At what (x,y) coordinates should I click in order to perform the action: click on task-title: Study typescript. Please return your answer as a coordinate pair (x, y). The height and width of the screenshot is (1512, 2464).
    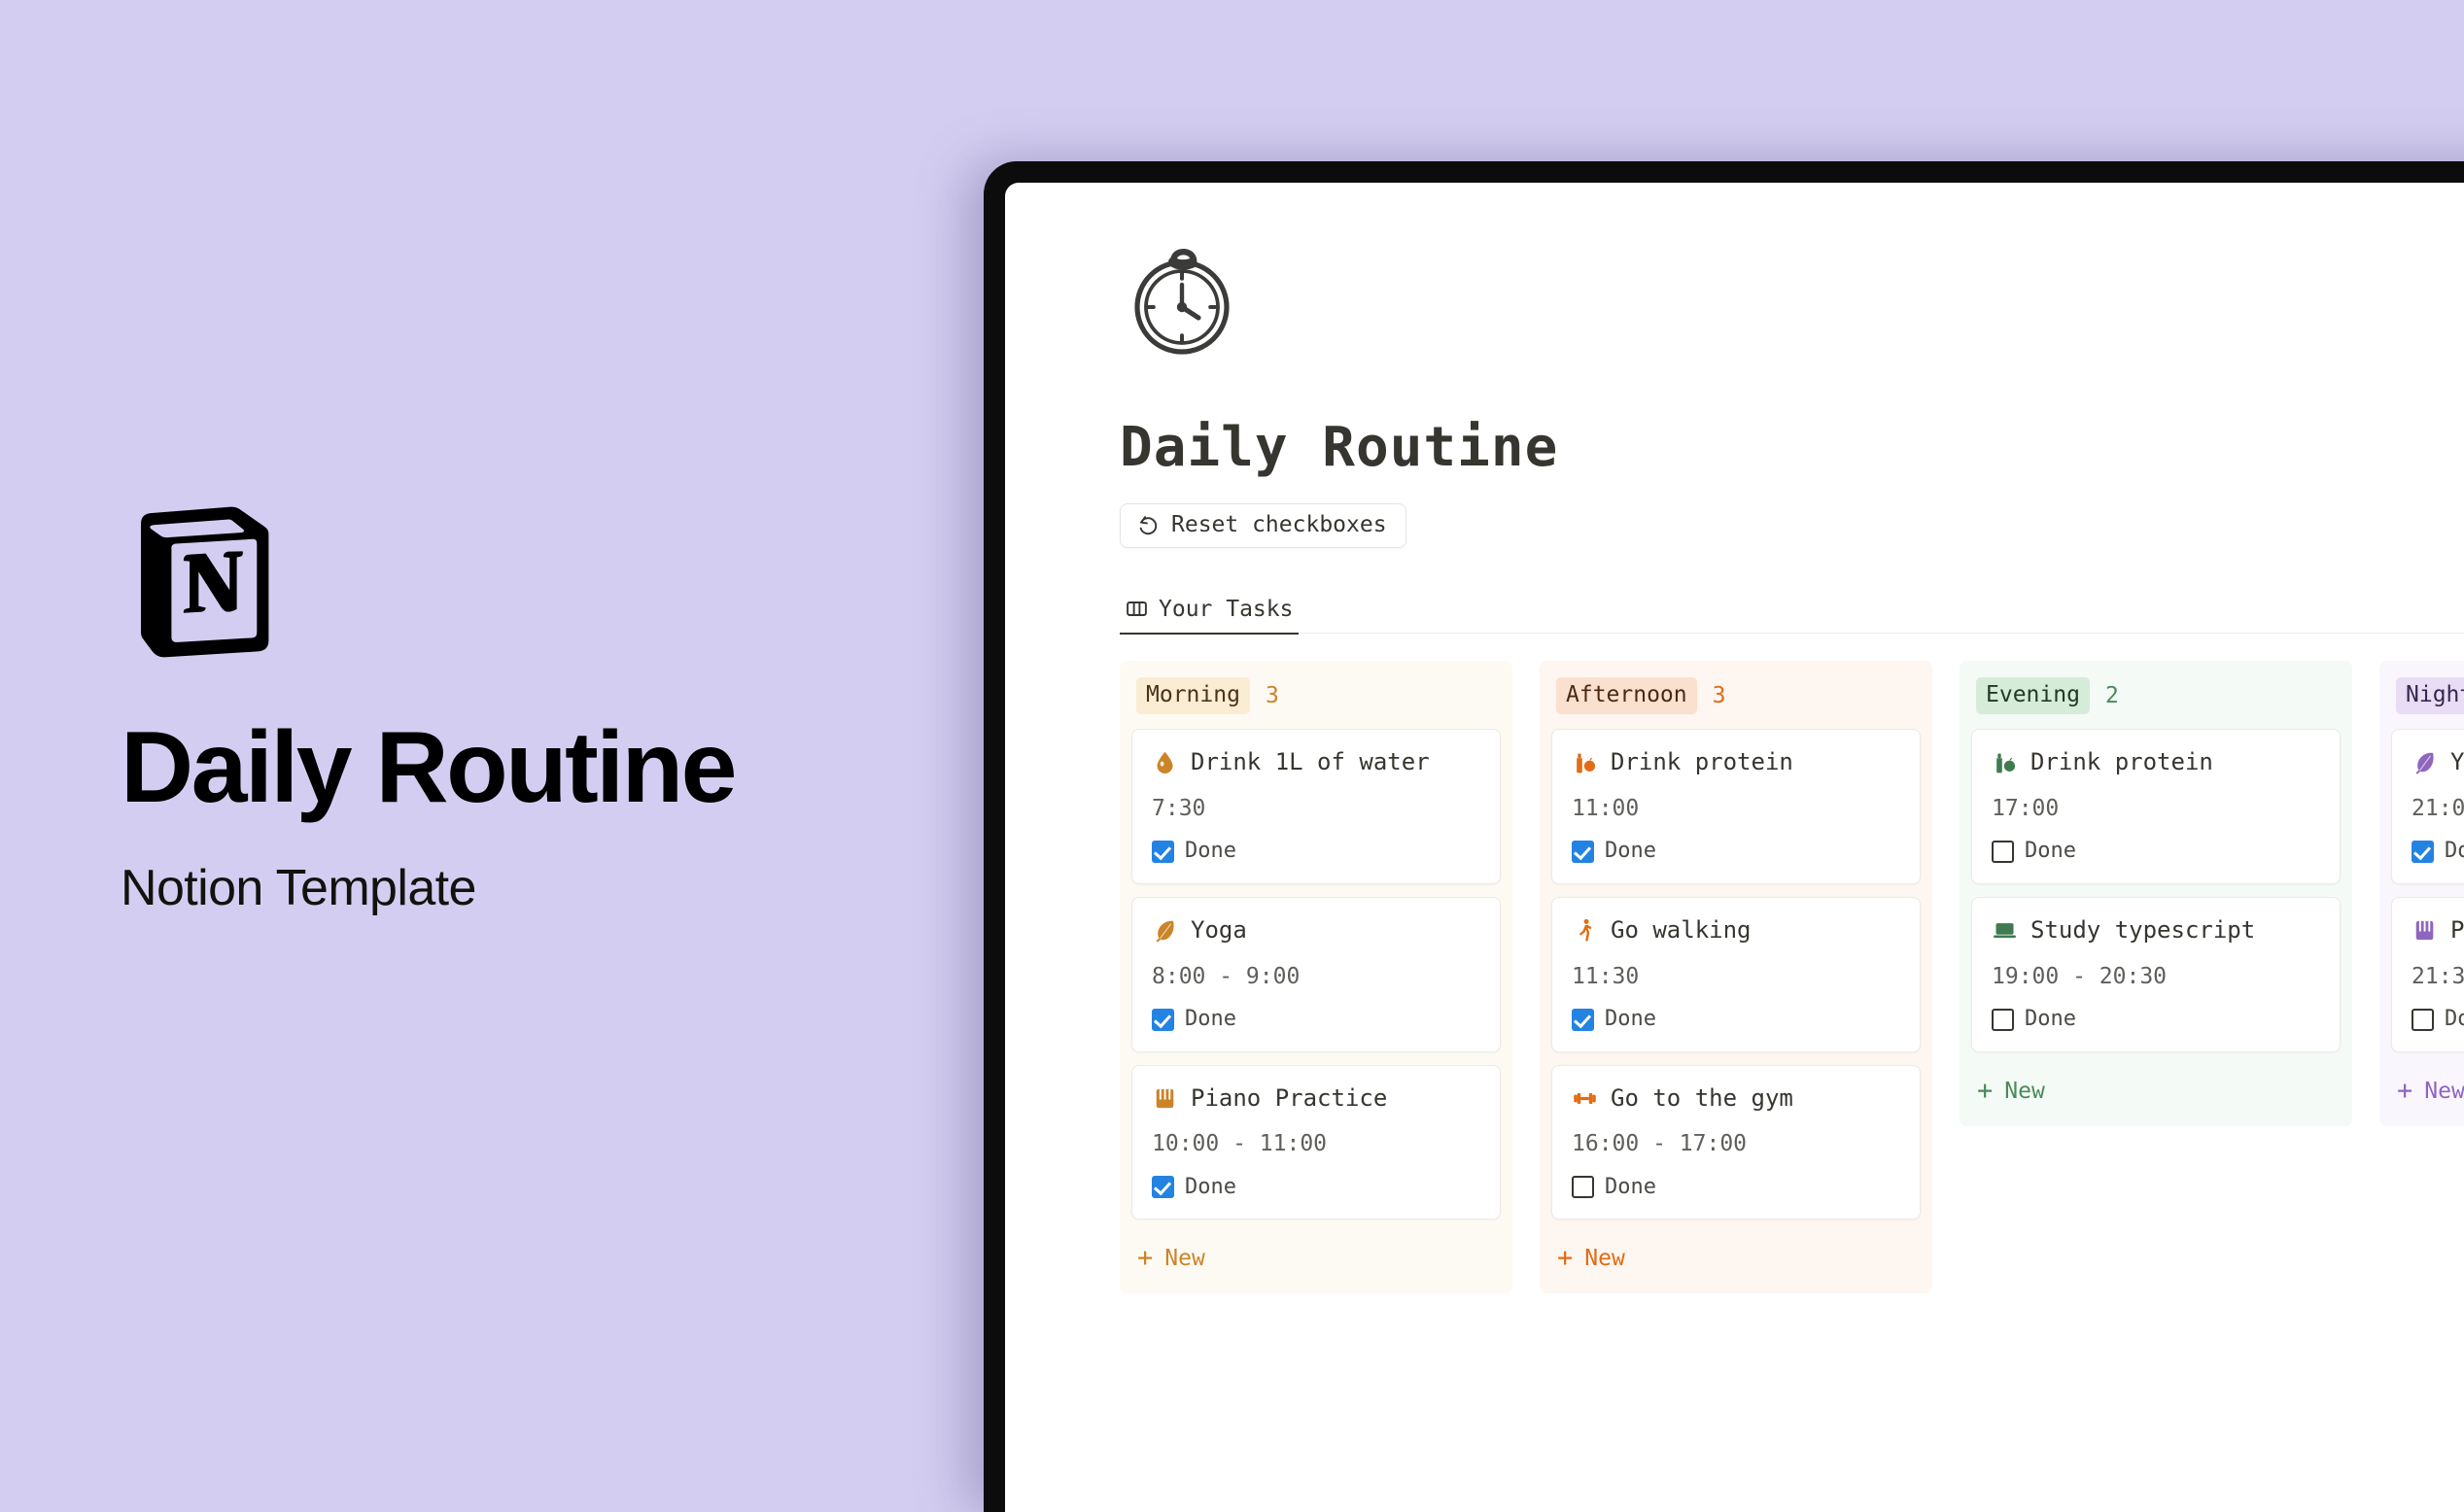
    Looking at the image, I should click on (2143, 929).